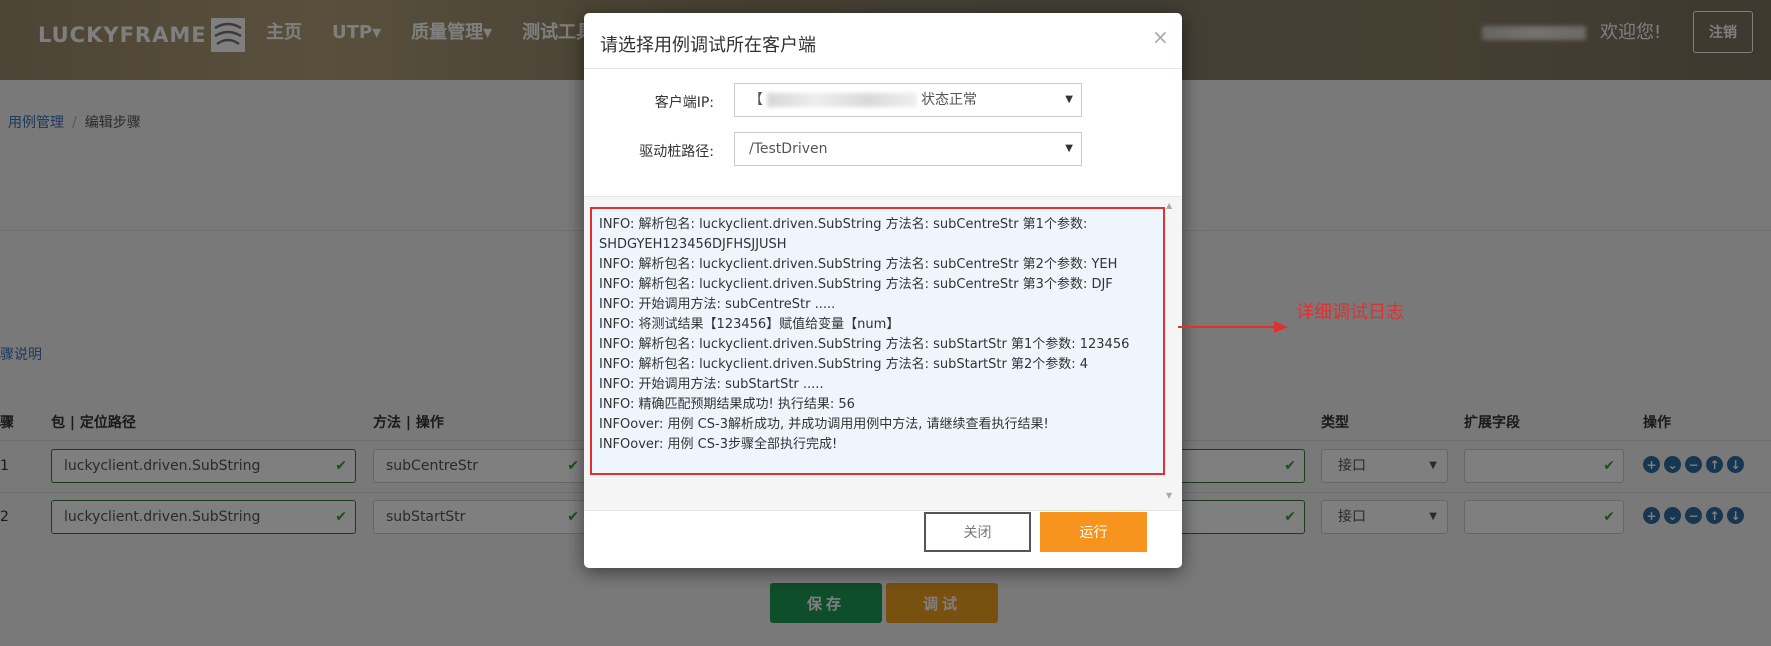 The width and height of the screenshot is (1771, 646). Describe the element at coordinates (1169, 205) in the screenshot. I see `scroll-up-icon: ▲` at that location.